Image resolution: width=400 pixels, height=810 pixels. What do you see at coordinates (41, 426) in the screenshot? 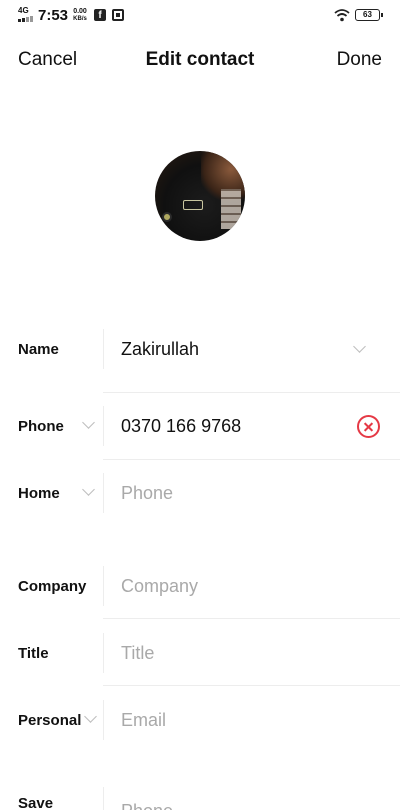
I see `phone-type-label: Phone` at bounding box center [41, 426].